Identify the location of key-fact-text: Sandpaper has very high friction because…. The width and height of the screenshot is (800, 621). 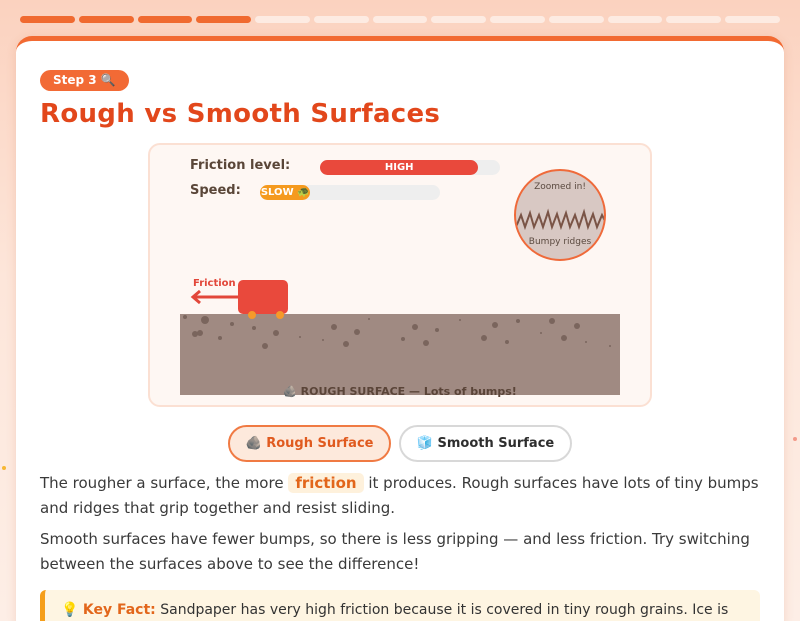
(444, 610).